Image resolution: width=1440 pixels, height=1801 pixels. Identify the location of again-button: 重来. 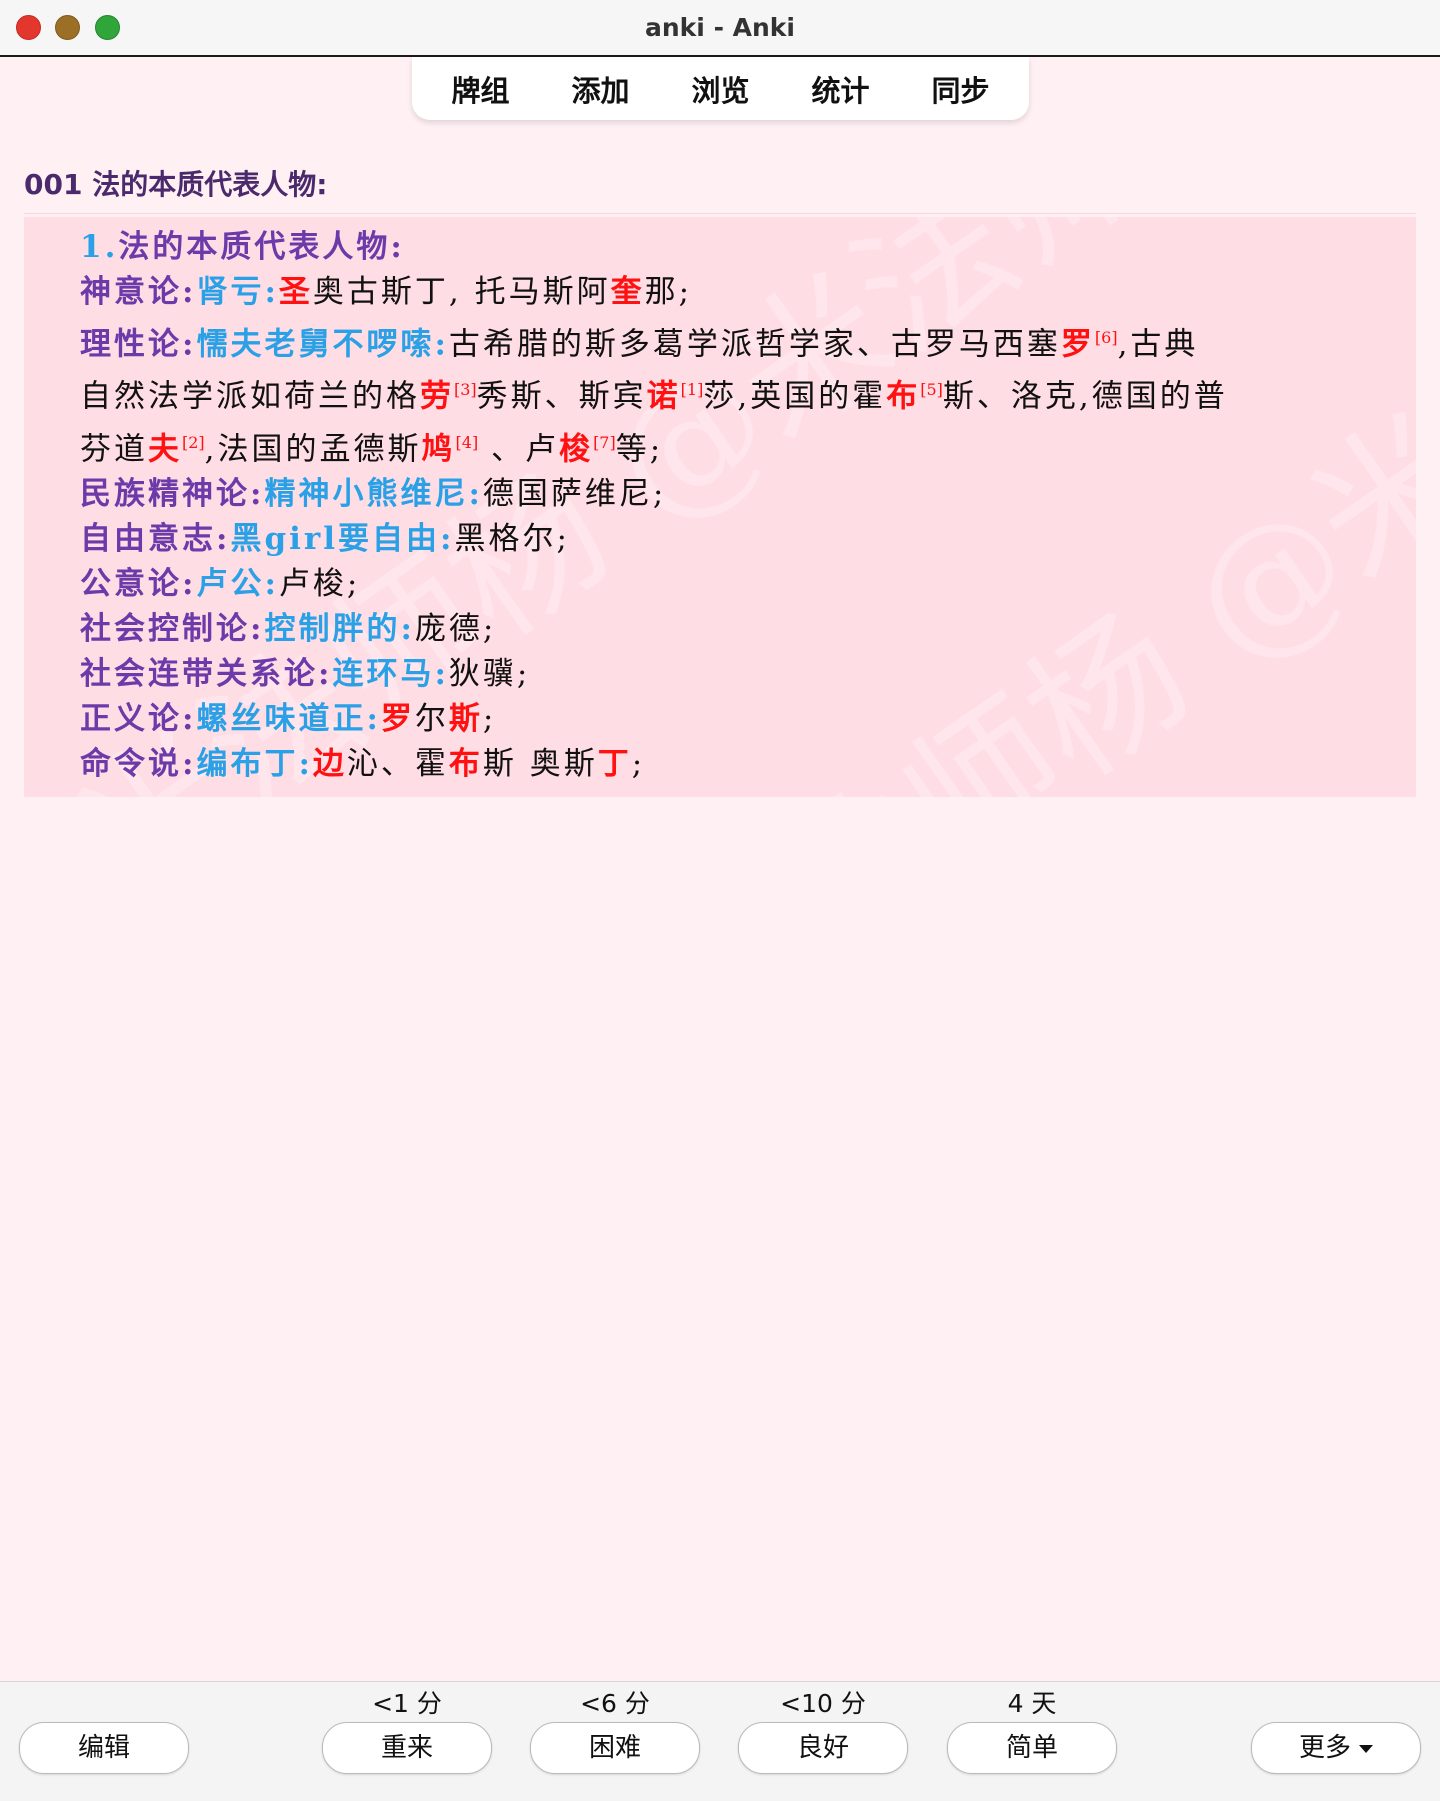
(407, 1748).